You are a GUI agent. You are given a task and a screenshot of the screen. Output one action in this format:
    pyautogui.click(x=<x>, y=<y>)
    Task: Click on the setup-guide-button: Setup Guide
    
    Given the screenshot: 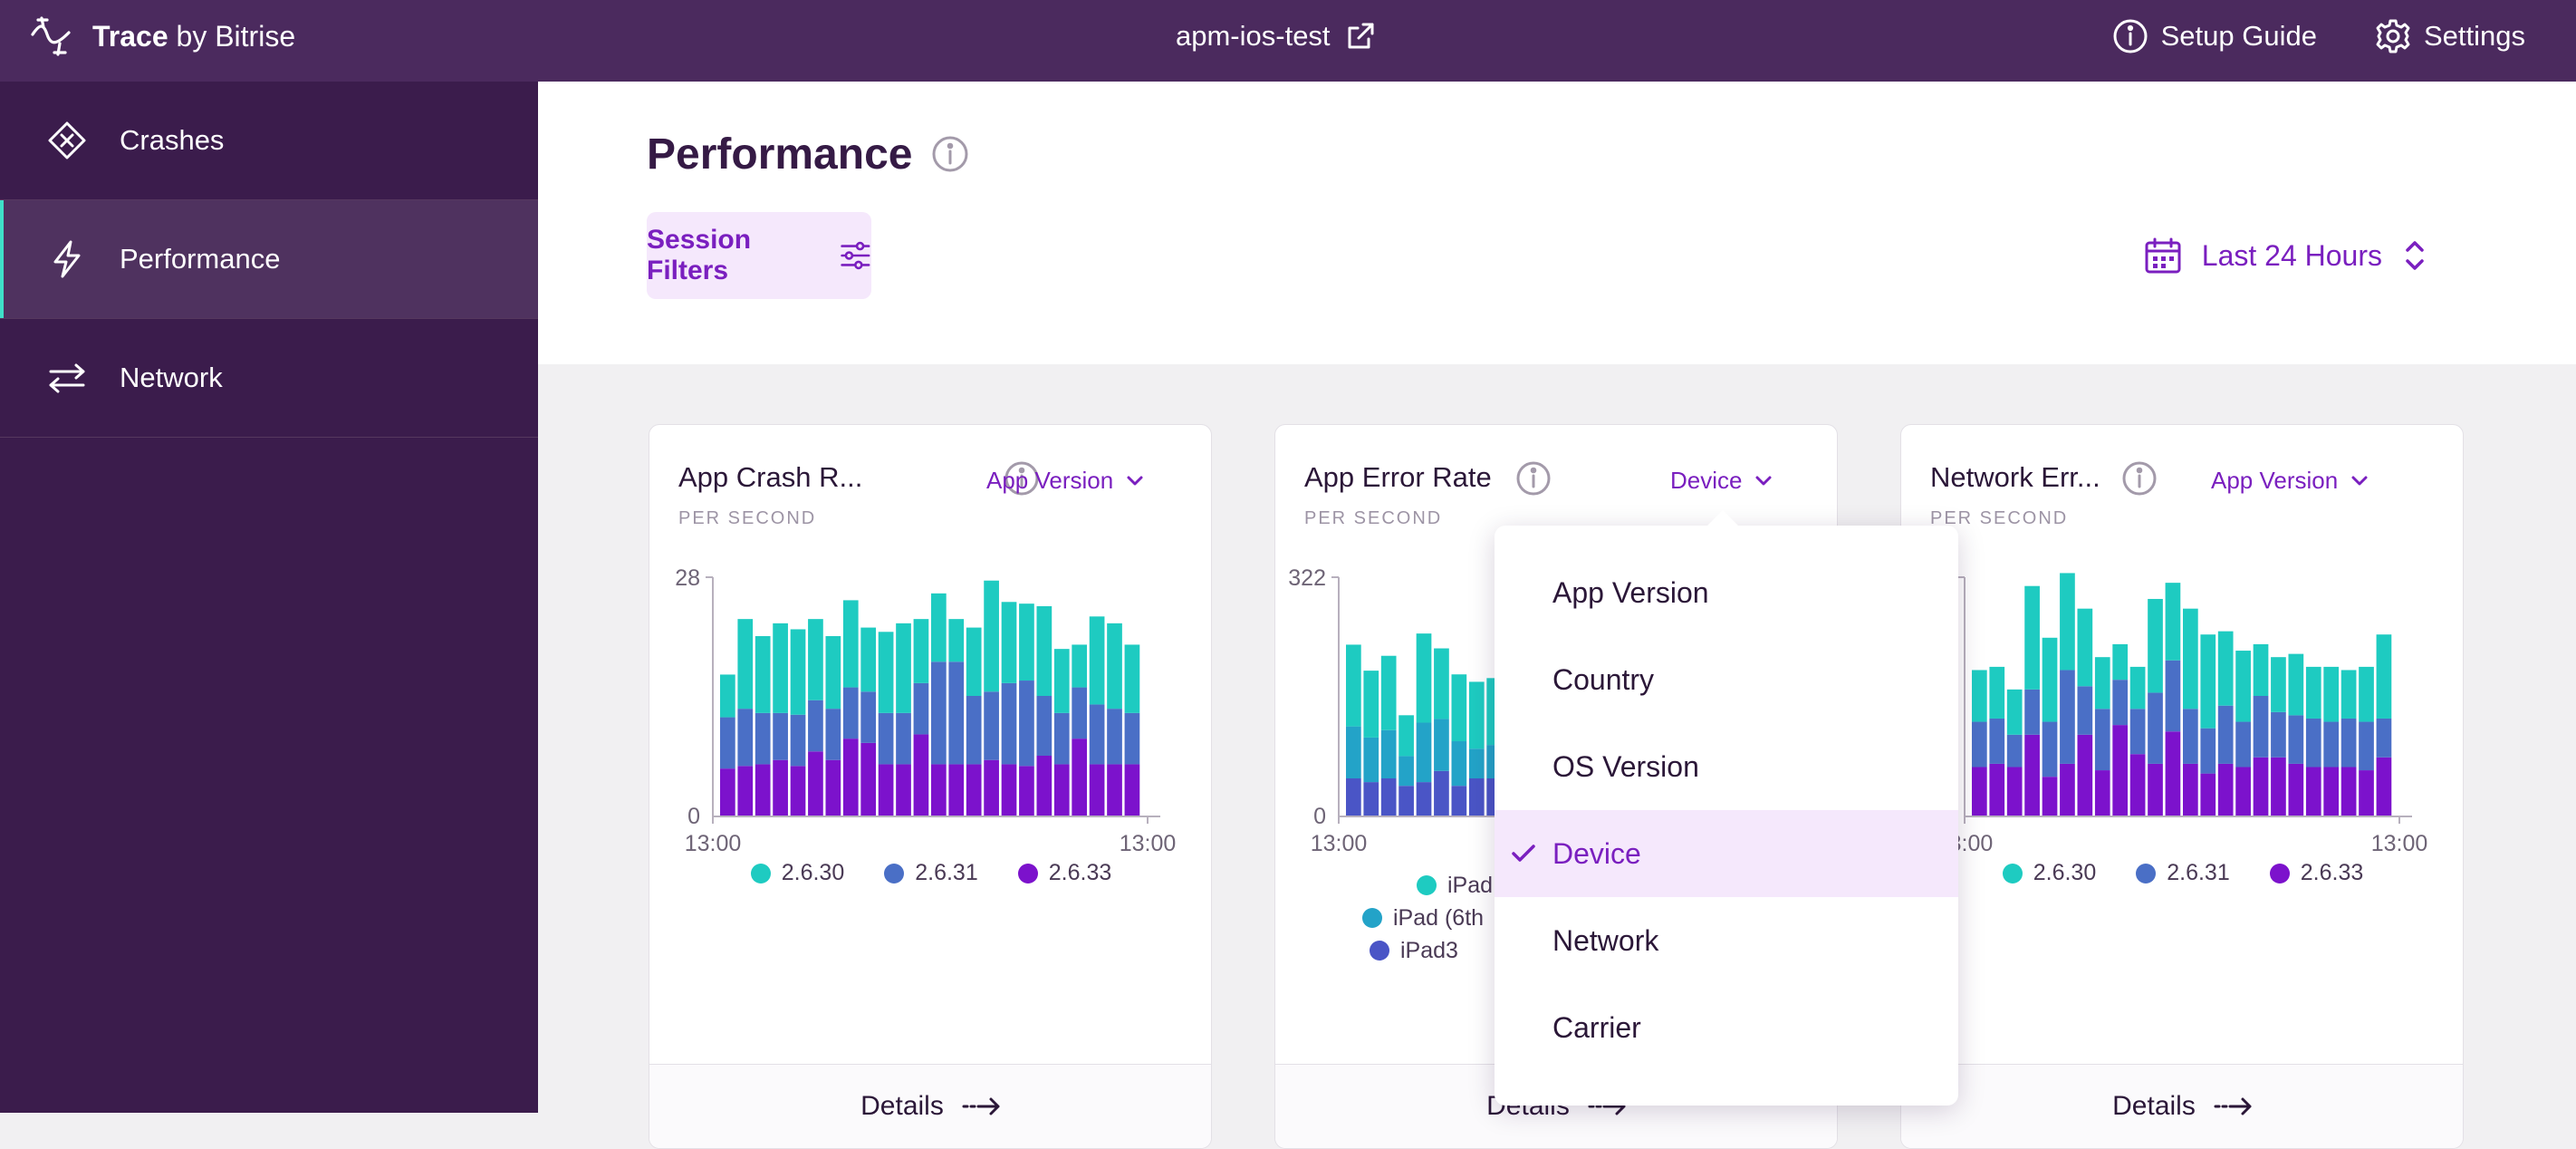 What is the action you would take?
    pyautogui.click(x=2214, y=36)
    